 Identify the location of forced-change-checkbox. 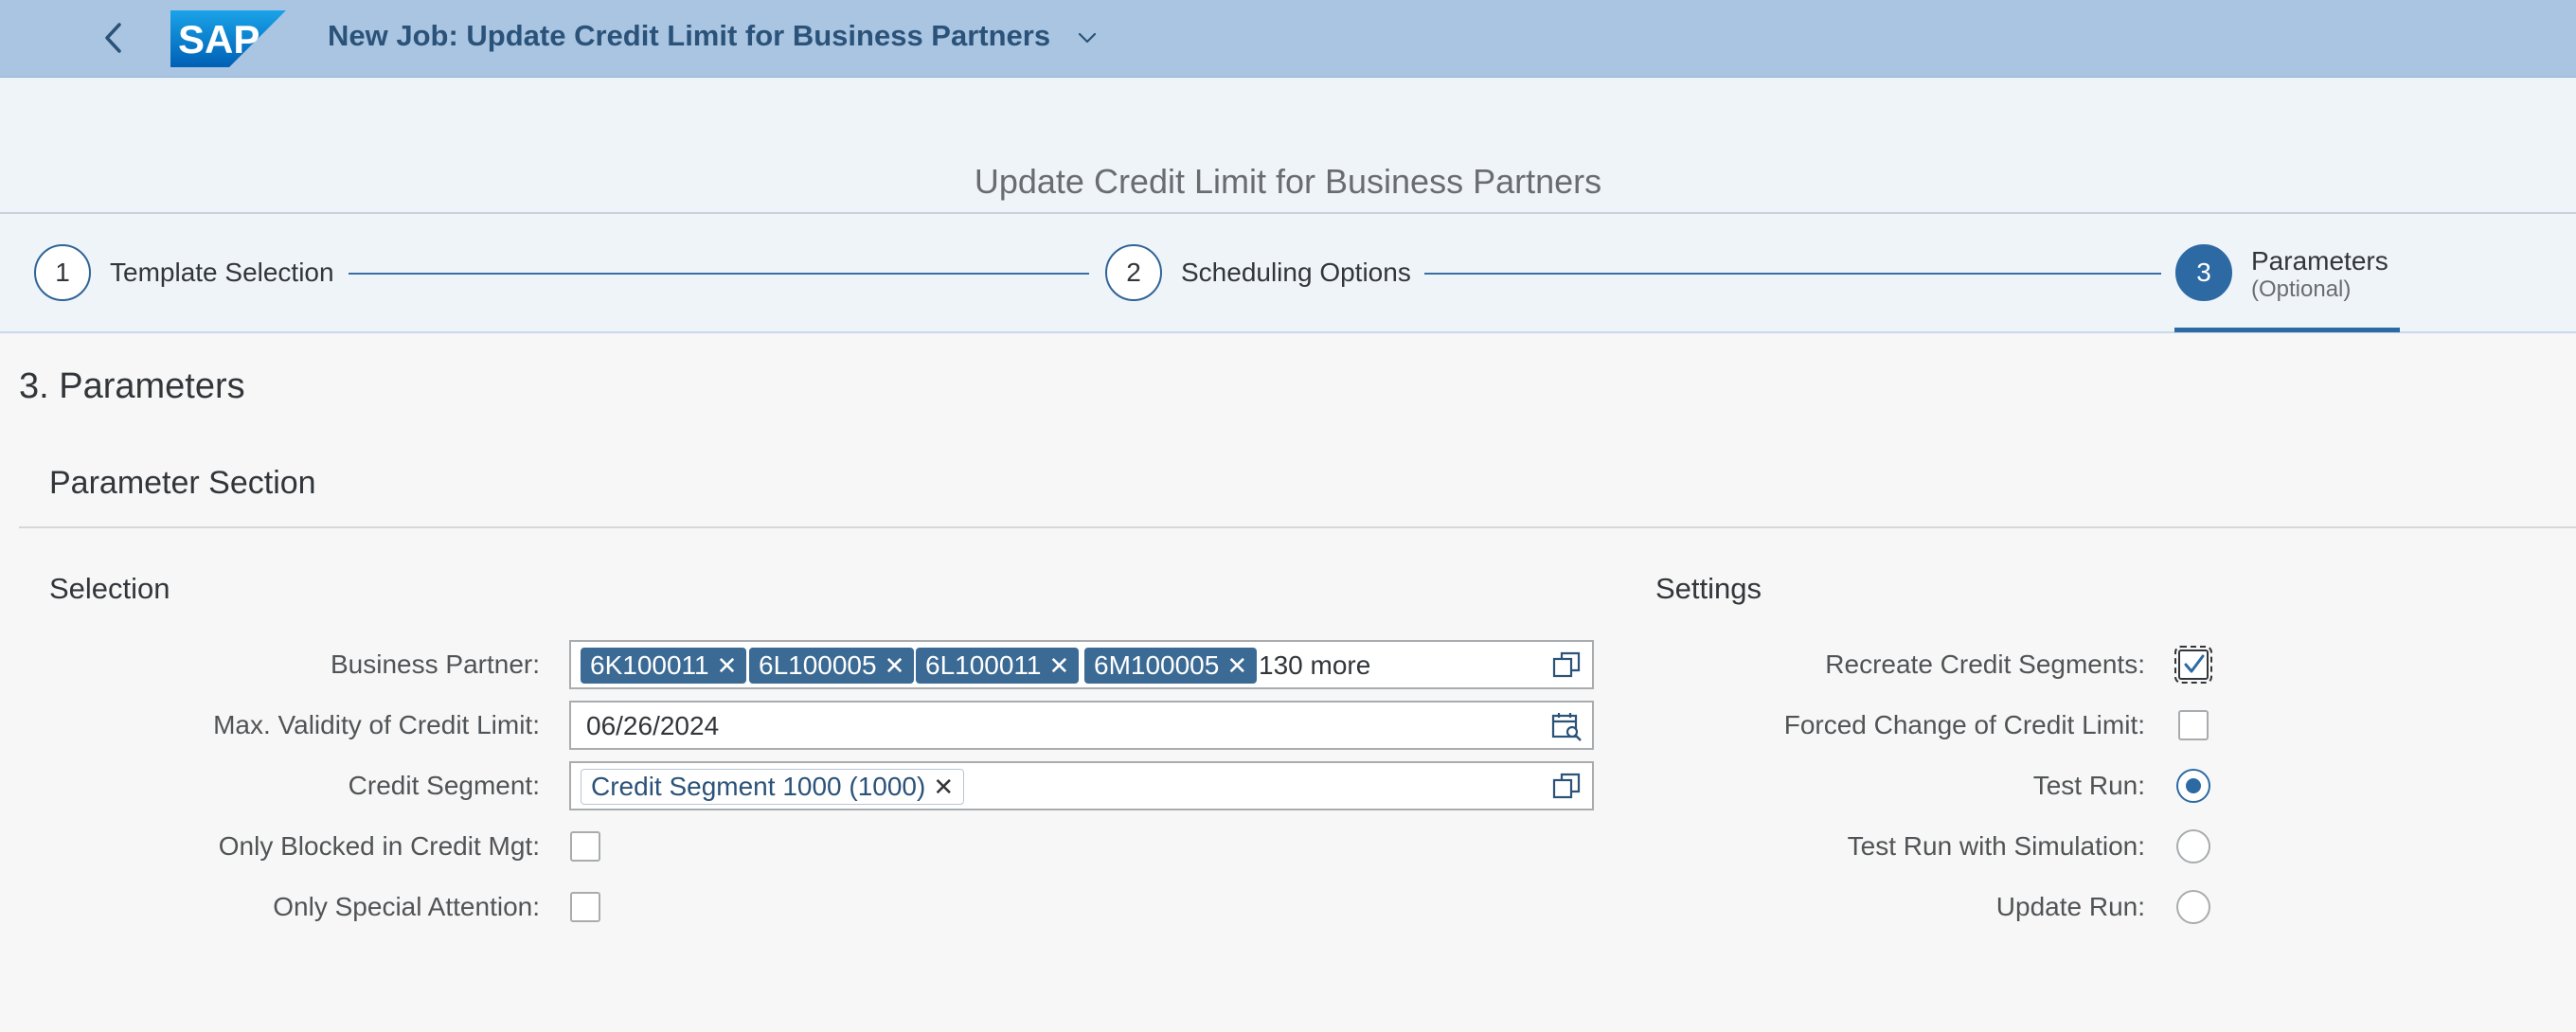
(2193, 725).